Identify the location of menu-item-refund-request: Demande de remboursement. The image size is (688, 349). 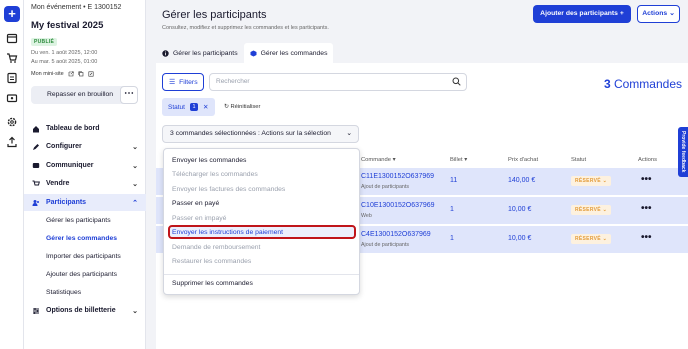
(216, 247).